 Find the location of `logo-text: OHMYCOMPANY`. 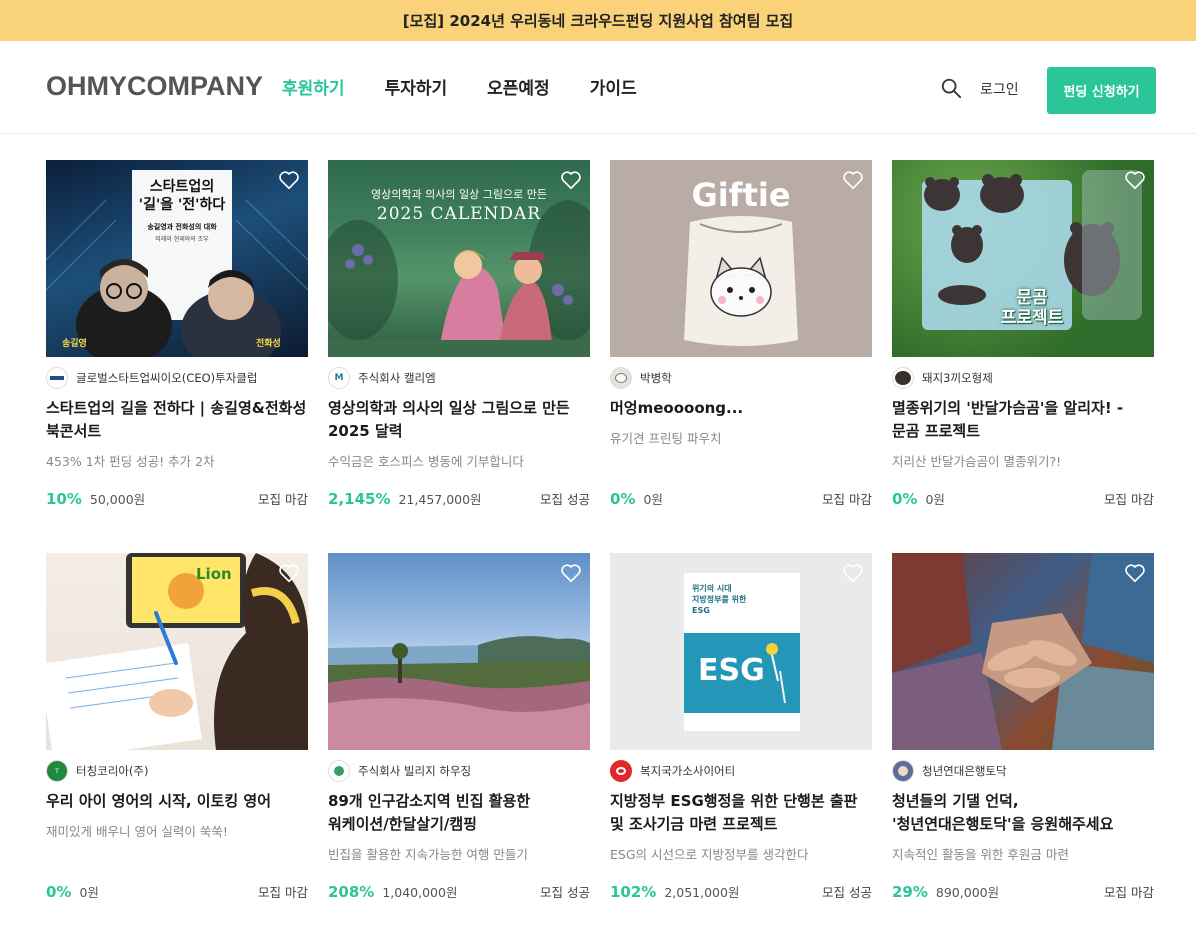

logo-text: OHMYCOMPANY is located at coordinates (154, 86).